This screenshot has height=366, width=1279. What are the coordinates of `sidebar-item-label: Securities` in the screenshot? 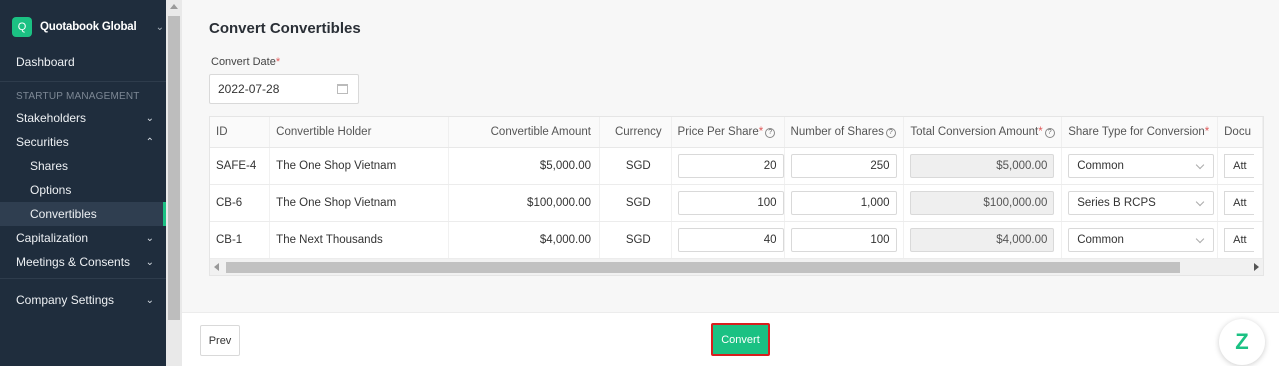 It's located at (42, 142).